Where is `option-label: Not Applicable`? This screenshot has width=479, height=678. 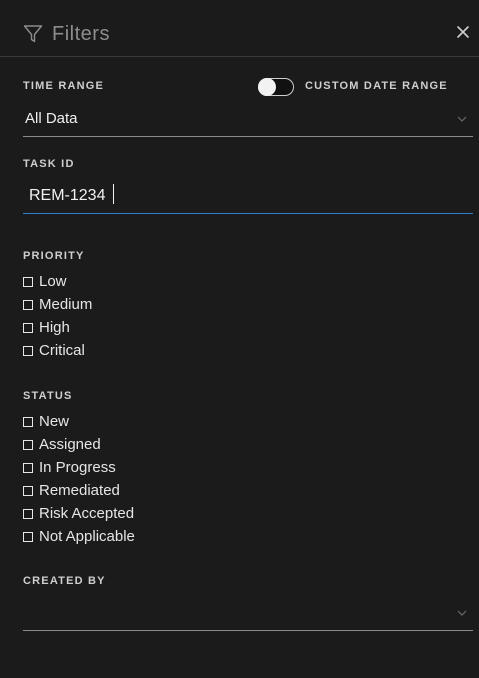
option-label: Not Applicable is located at coordinates (87, 536).